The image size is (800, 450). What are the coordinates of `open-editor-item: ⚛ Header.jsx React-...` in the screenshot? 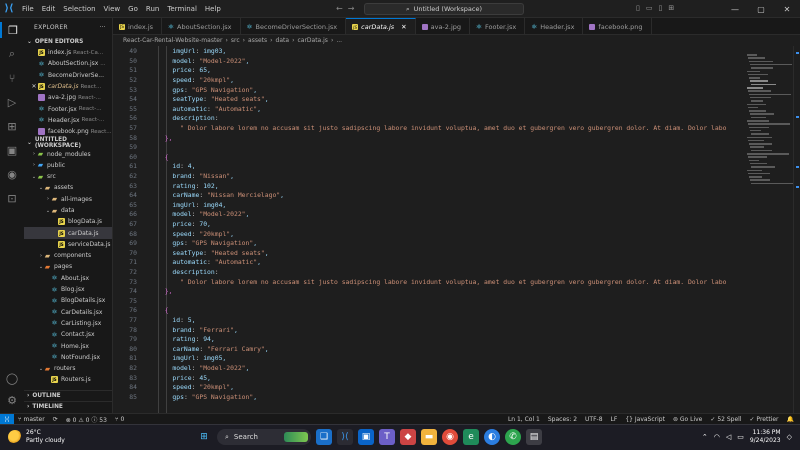 It's located at (68, 120).